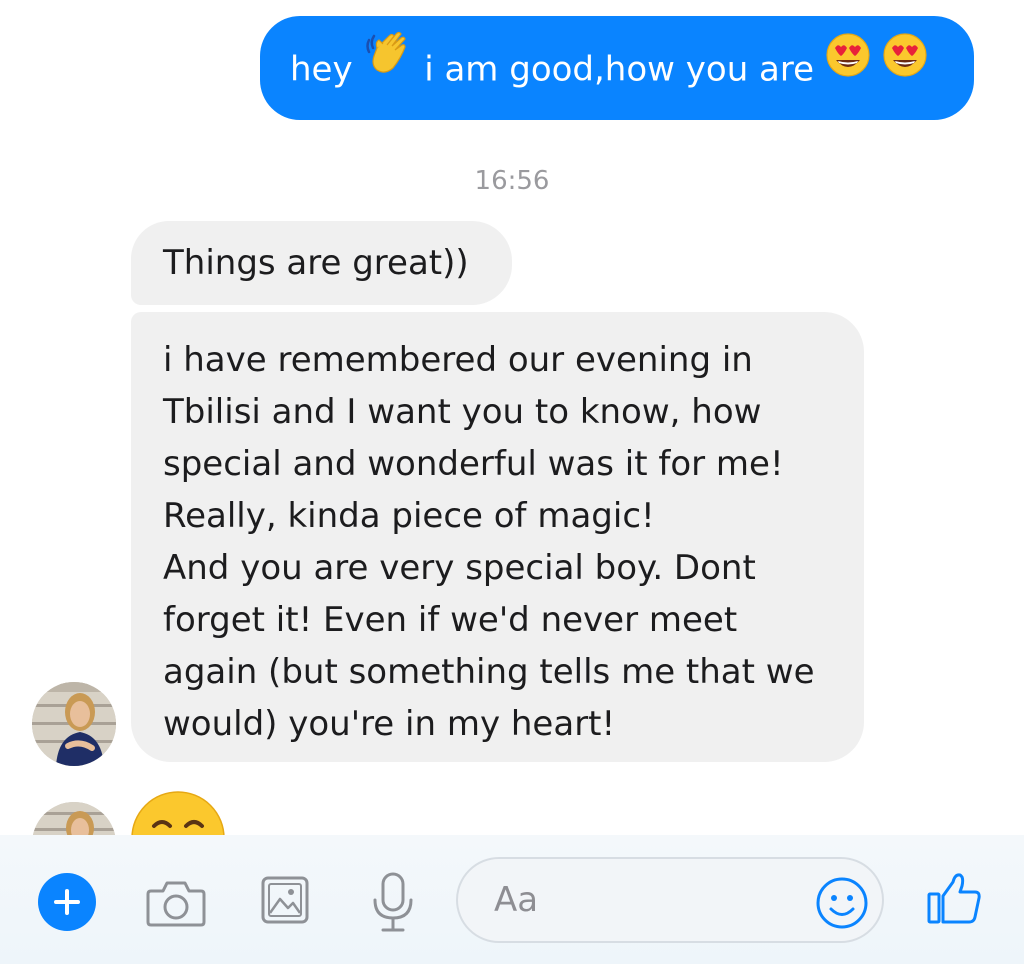 Image resolution: width=1024 pixels, height=964 pixels. What do you see at coordinates (388, 67) in the screenshot?
I see `waving-hand-emoji-icon` at bounding box center [388, 67].